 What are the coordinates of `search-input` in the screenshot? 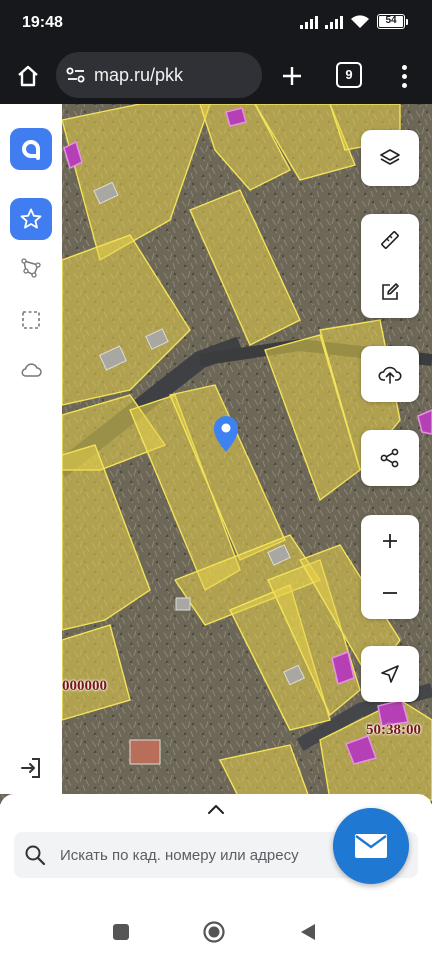 It's located at (200, 855).